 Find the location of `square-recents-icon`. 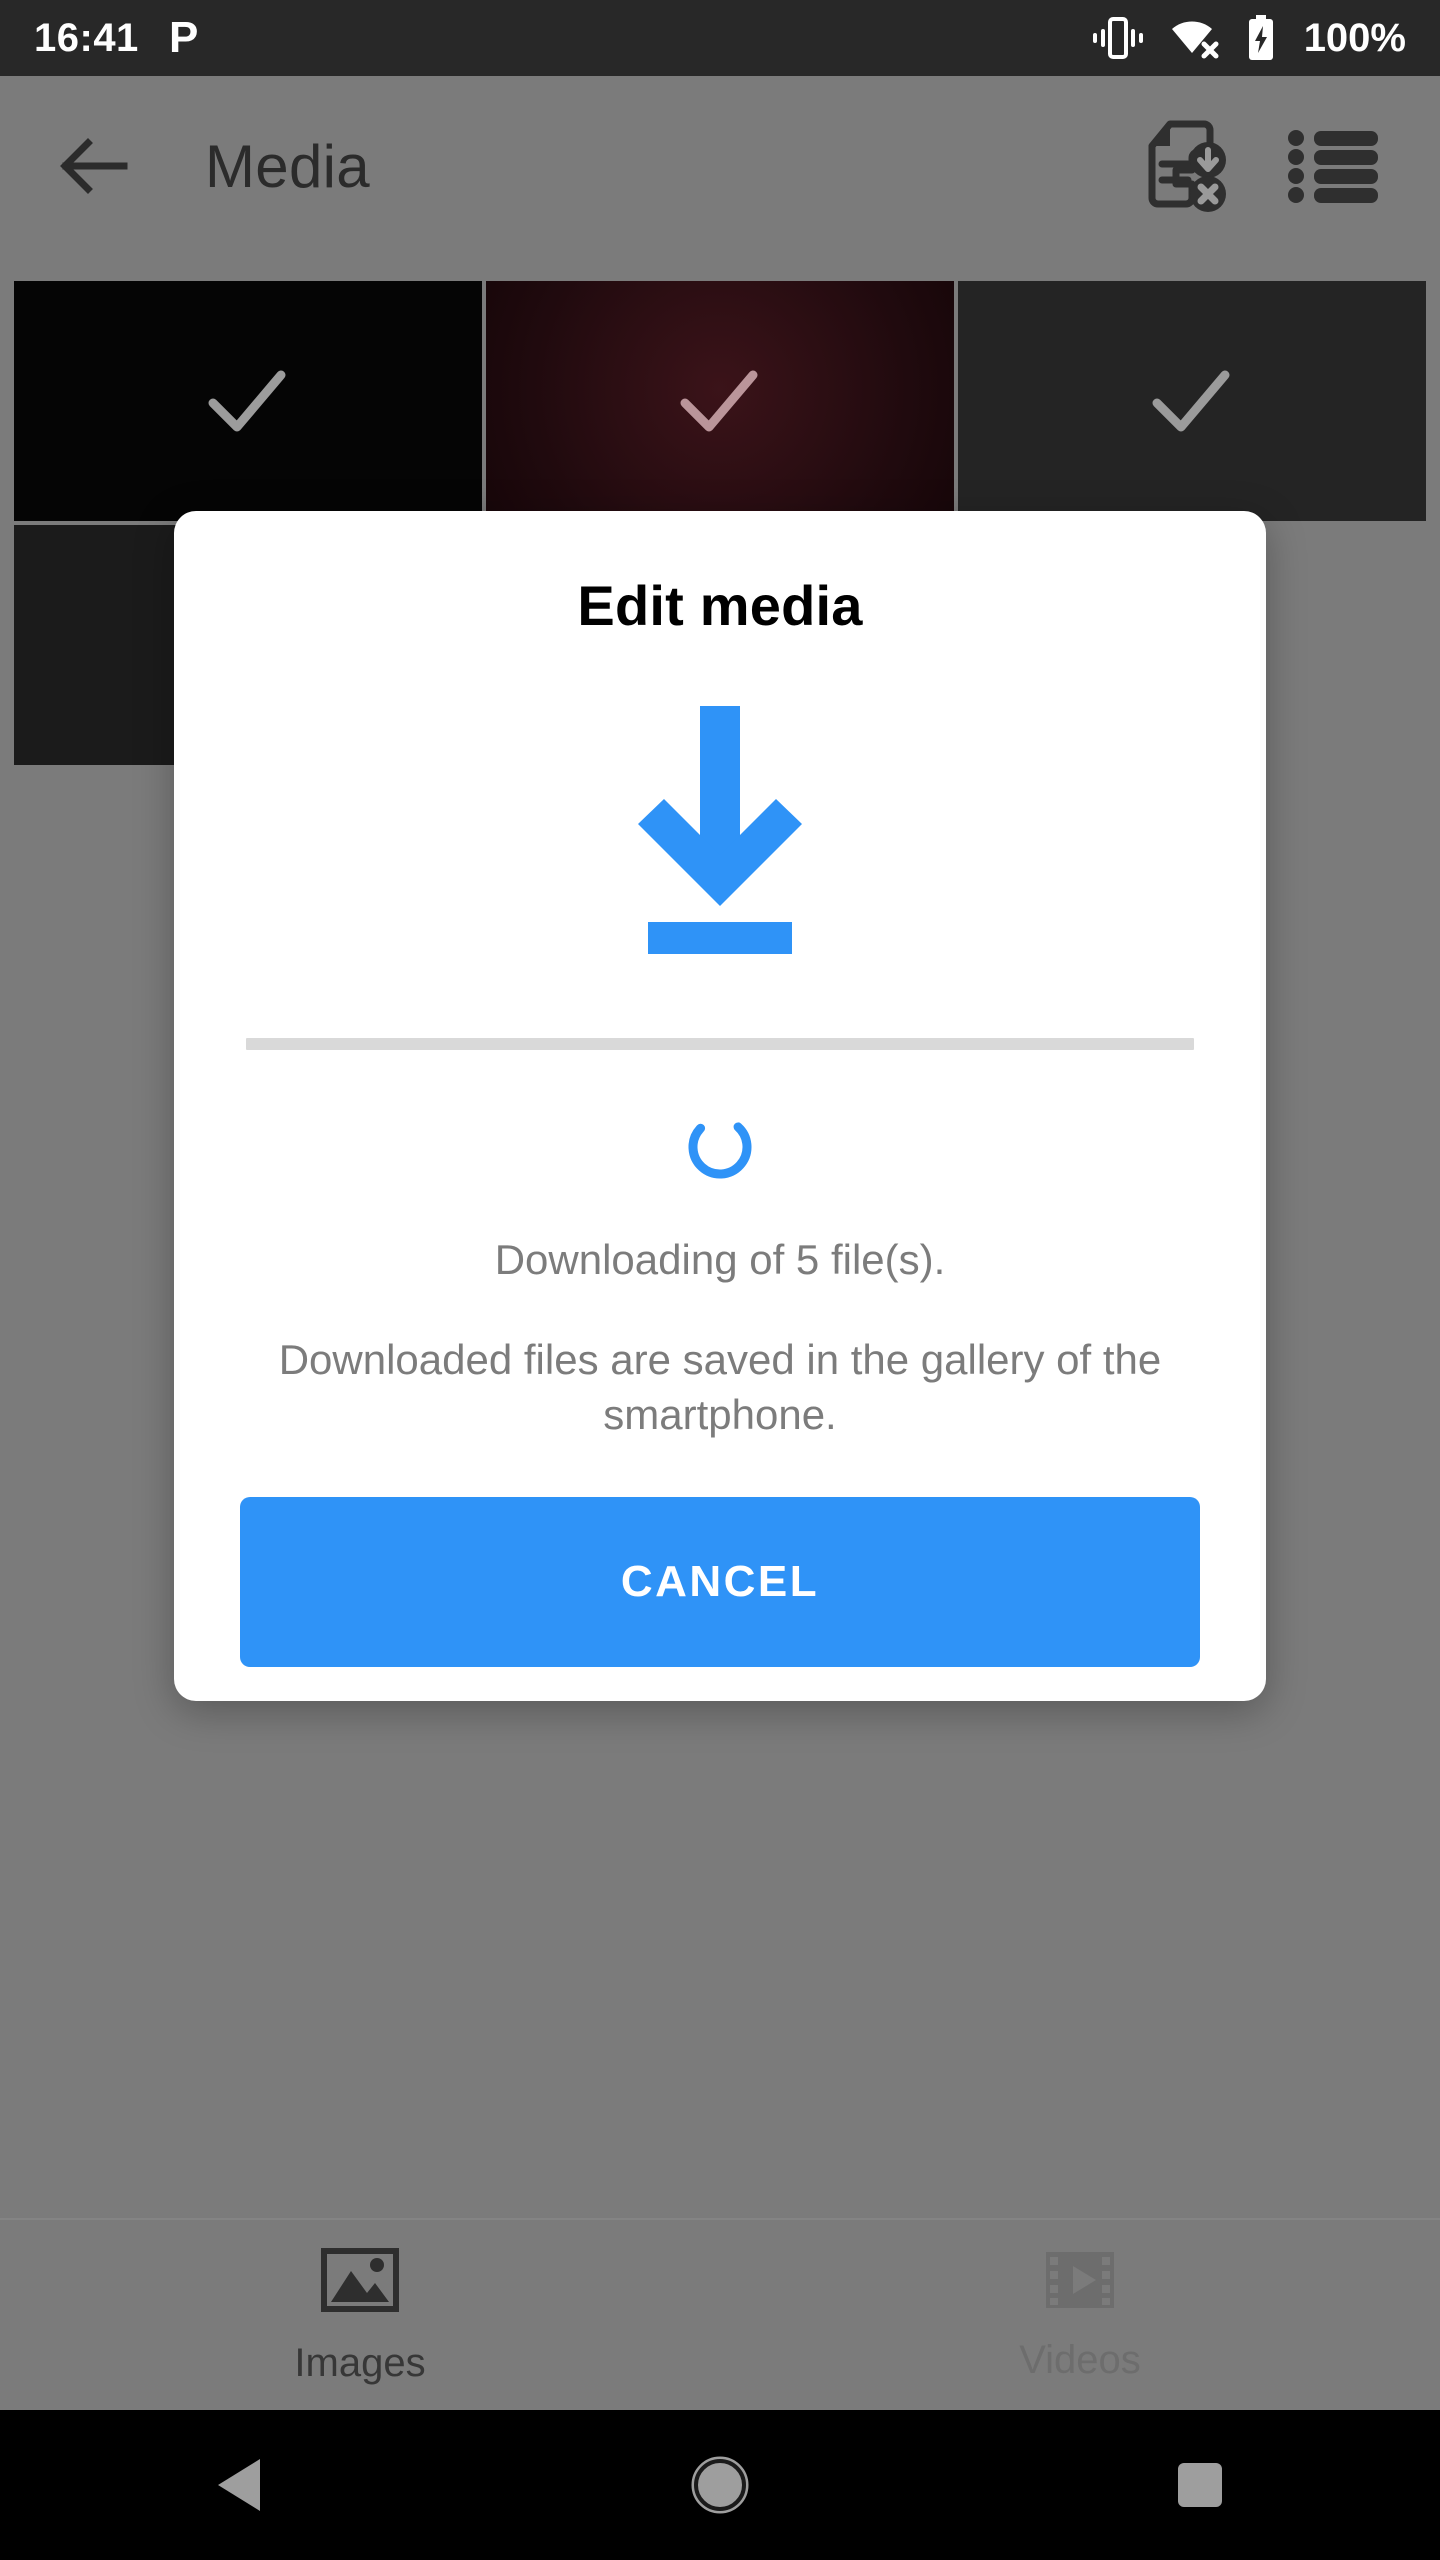

square-recents-icon is located at coordinates (1200, 2485).